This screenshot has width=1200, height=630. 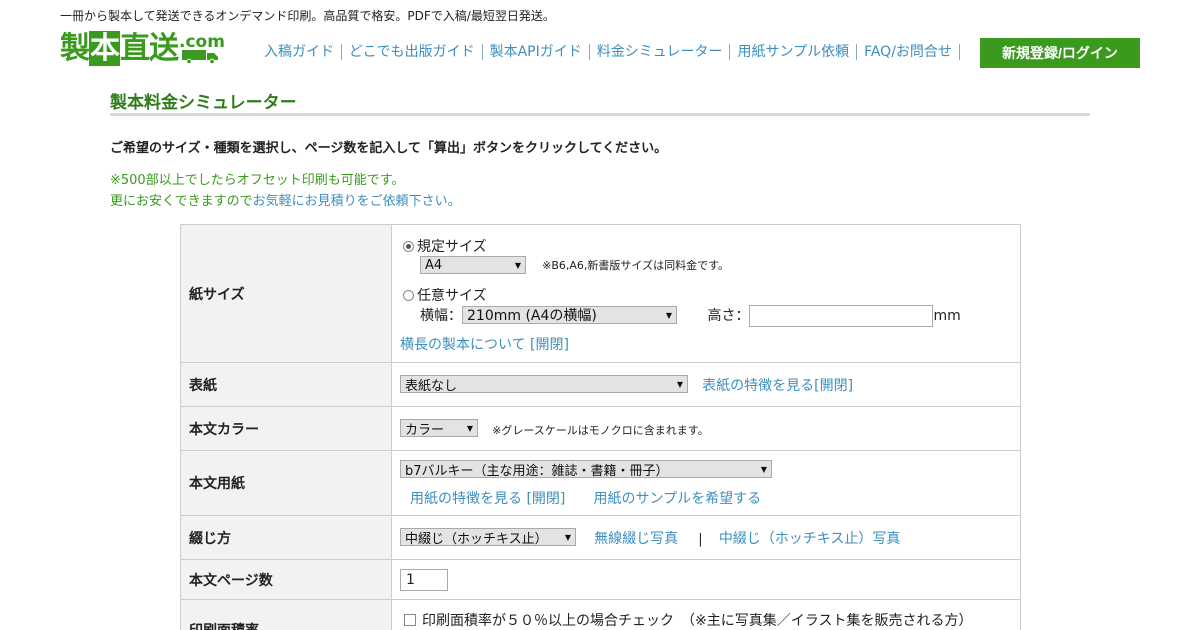 What do you see at coordinates (484, 345) in the screenshot?
I see `landscape-binding-link: 横長の製本について [開閉]` at bounding box center [484, 345].